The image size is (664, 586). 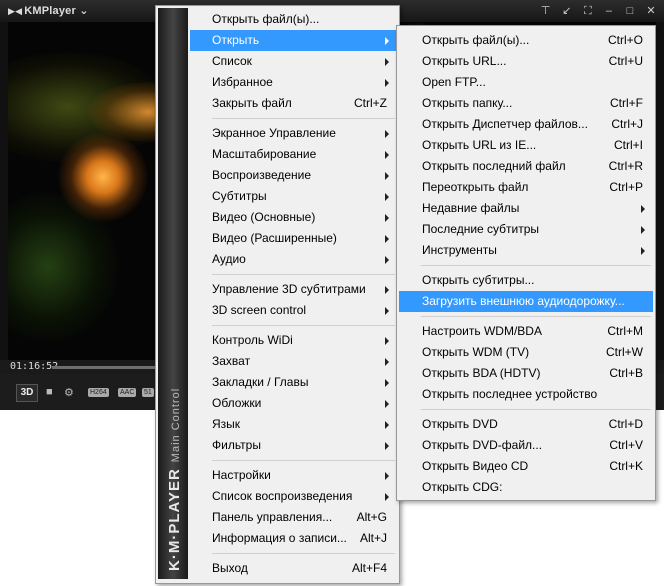 I want to click on open-submenu-item: Настроить WDM/BDA Ctrl+M, so click(x=526, y=331).